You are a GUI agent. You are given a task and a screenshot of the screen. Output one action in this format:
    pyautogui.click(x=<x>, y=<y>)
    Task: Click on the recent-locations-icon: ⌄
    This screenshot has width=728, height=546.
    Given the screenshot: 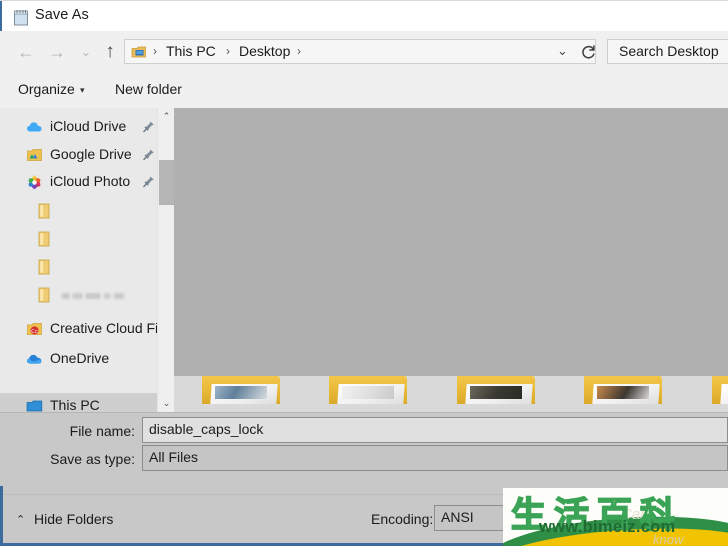 What is the action you would take?
    pyautogui.click(x=86, y=52)
    